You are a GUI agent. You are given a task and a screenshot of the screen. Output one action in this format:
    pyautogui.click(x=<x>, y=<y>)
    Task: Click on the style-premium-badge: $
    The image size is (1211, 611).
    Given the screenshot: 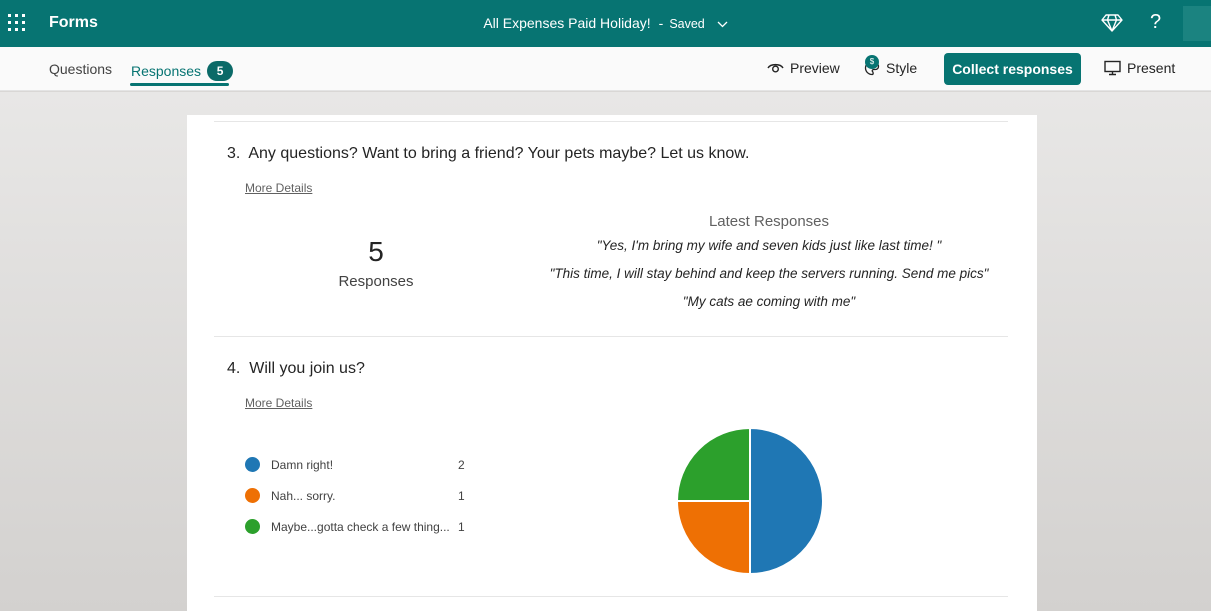 What is the action you would take?
    pyautogui.click(x=872, y=62)
    